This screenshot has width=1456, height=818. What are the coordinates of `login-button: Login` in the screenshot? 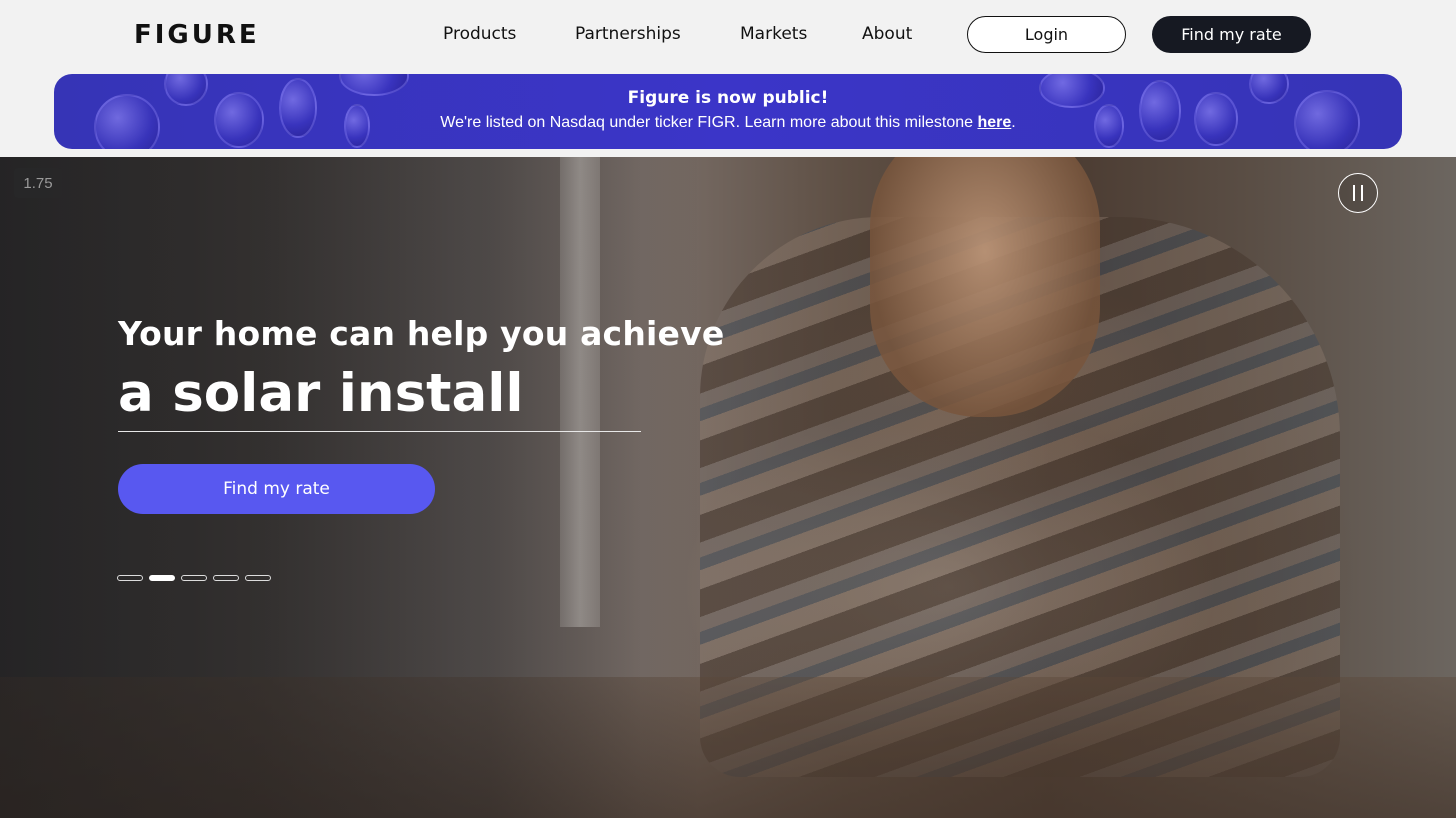 It's located at (1046, 34).